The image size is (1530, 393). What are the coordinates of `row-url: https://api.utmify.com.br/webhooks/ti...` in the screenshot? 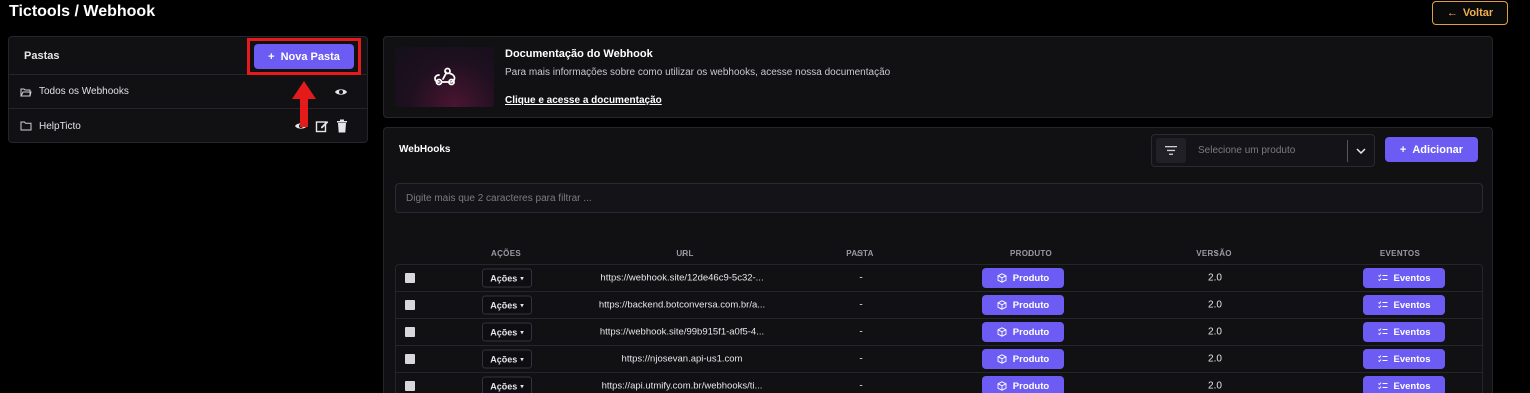 It's located at (682, 386).